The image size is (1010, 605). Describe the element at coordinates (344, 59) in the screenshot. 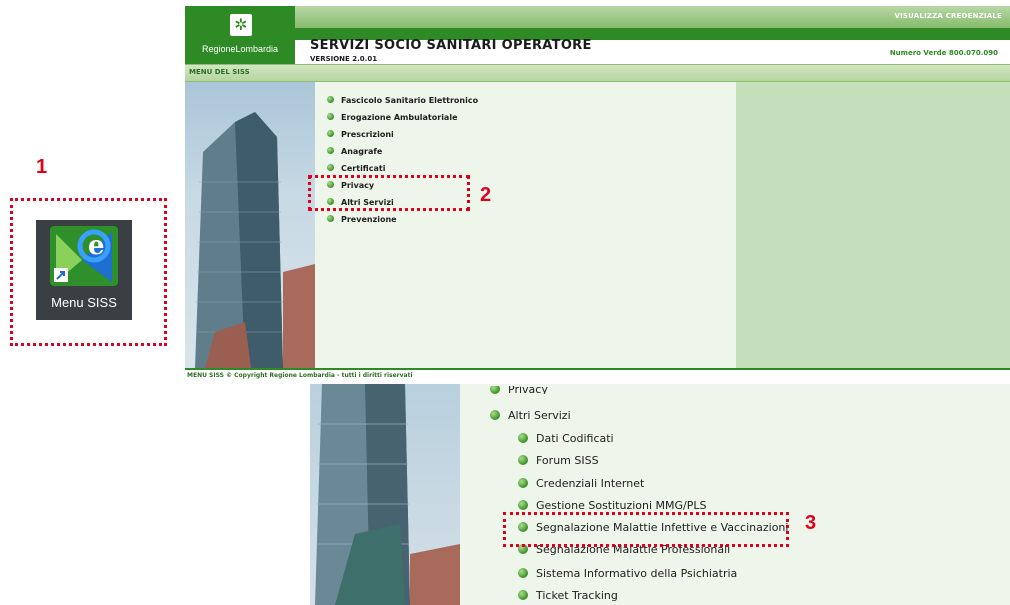

I see `version-label: VERSIONE 2.0.01` at that location.